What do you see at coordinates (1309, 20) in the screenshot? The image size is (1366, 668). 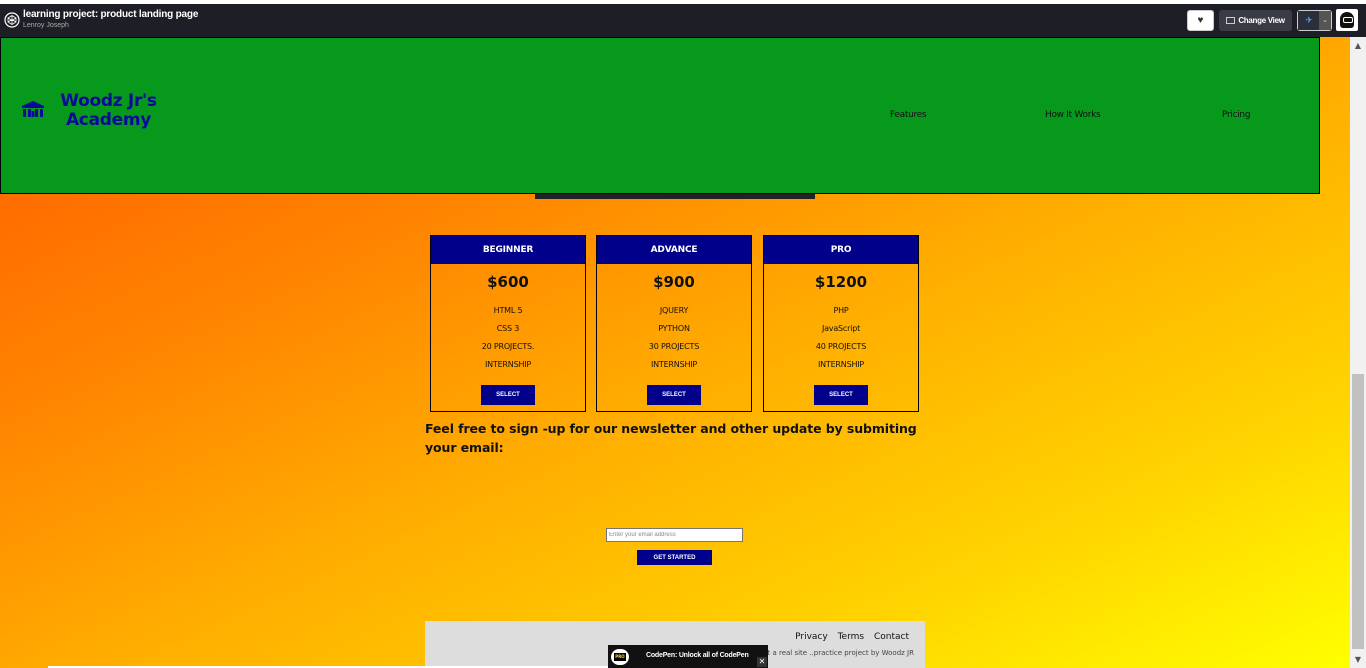 I see `pin-icon: ✈` at bounding box center [1309, 20].